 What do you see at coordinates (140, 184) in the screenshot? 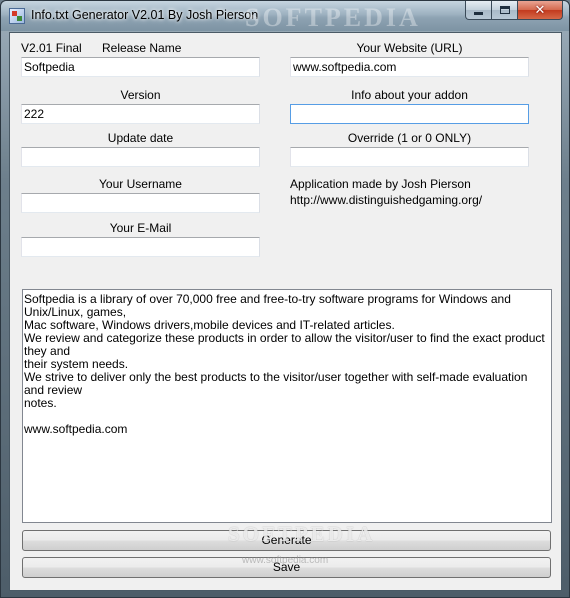
I see `username-label: Your Username` at bounding box center [140, 184].